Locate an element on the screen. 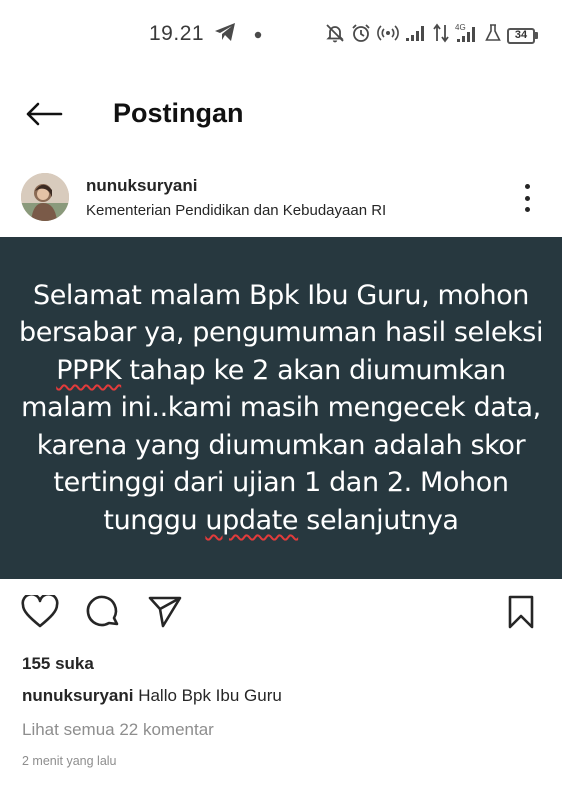 The width and height of the screenshot is (562, 793). more-options-icon is located at coordinates (527, 198).